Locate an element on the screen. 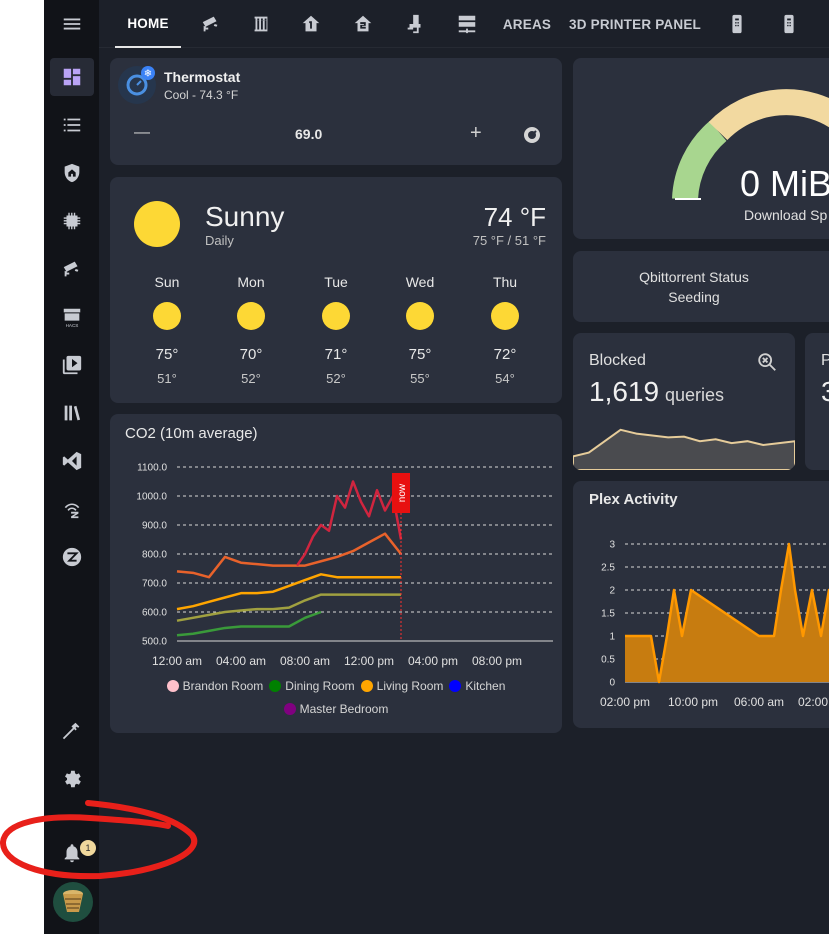 The height and width of the screenshot is (934, 829). notifications-icon: 1 is located at coordinates (73, 853).